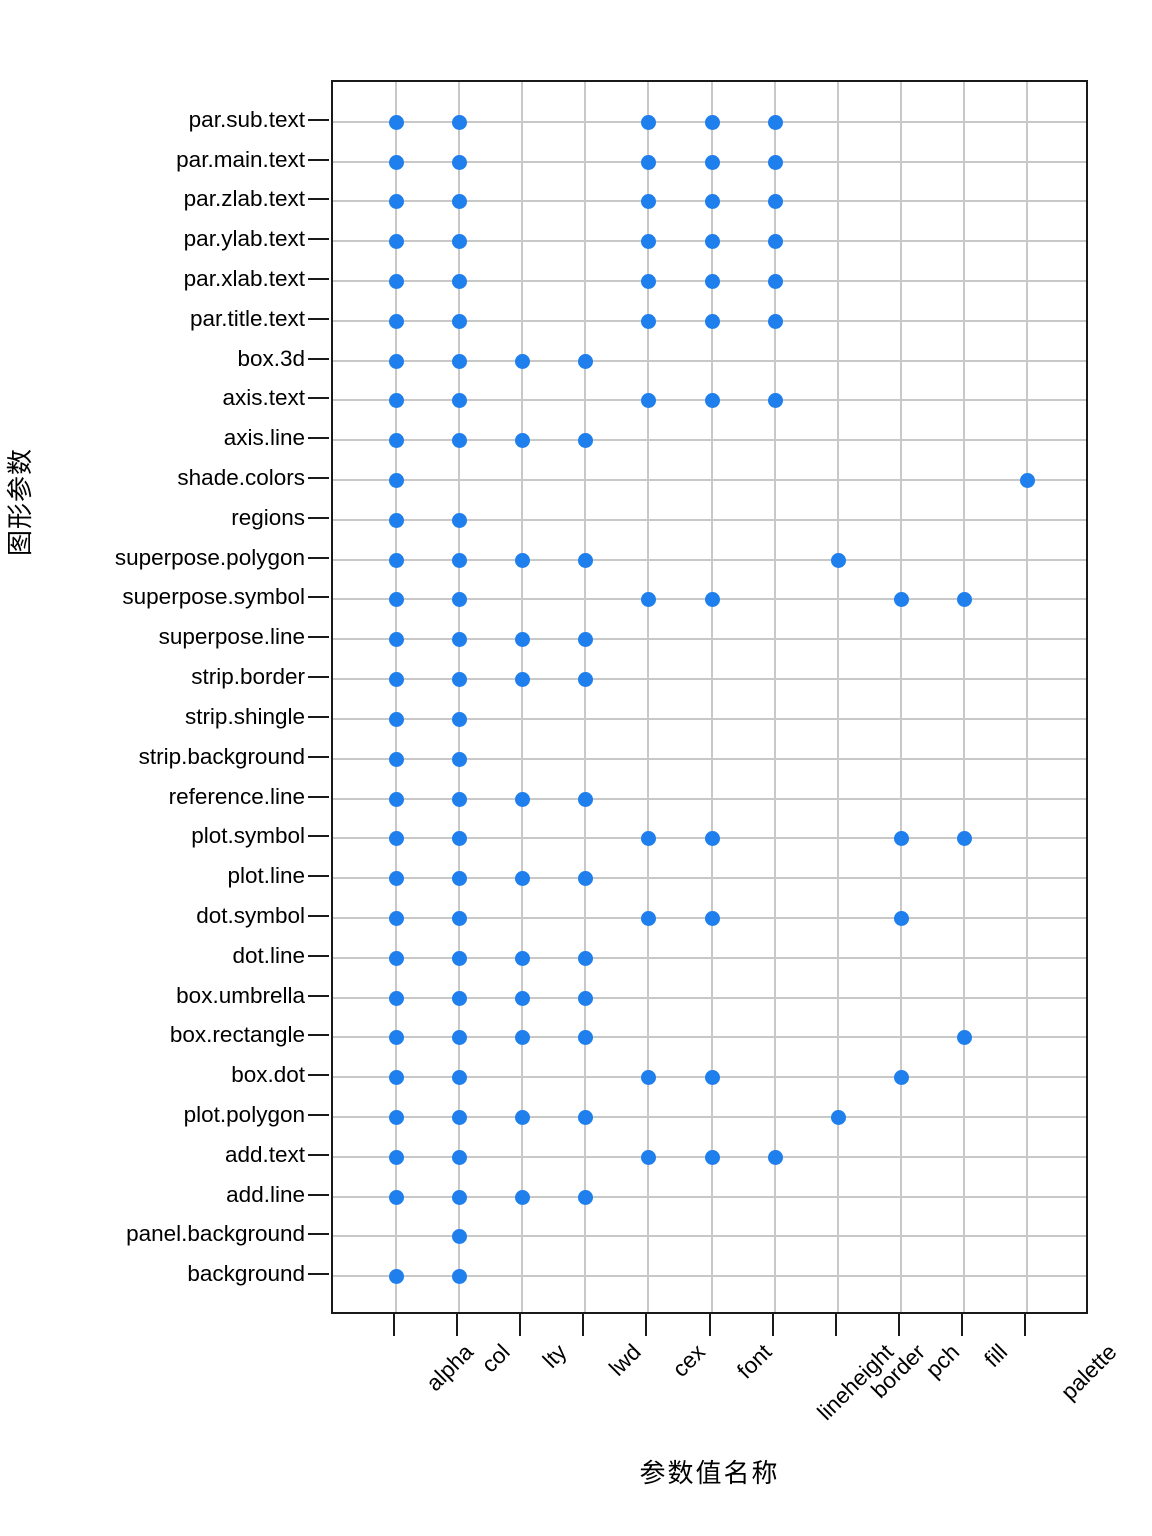 This screenshot has width=1152, height=1536. What do you see at coordinates (244, 716) in the screenshot?
I see `y-axis-tick-label: strip.shingle` at bounding box center [244, 716].